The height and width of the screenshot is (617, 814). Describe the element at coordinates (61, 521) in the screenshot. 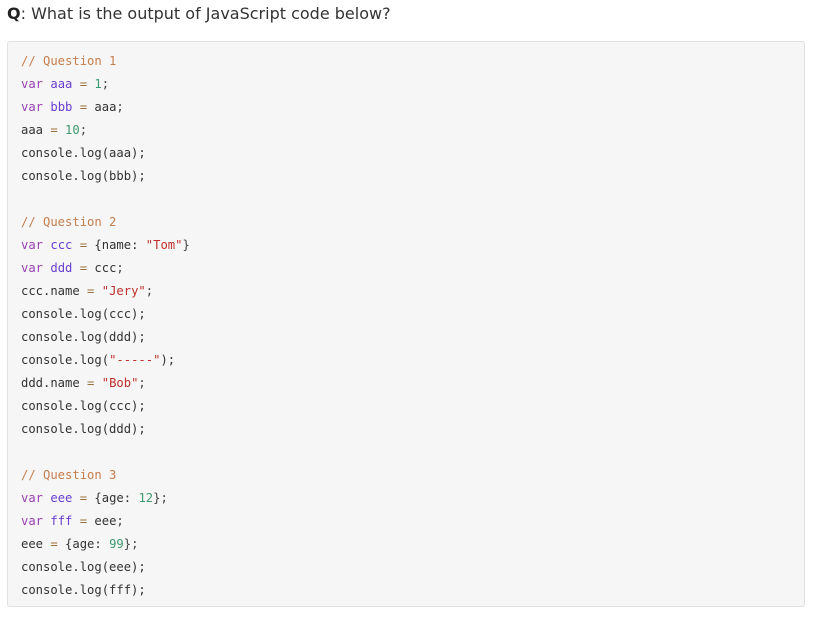

I see `code-token: fff` at that location.